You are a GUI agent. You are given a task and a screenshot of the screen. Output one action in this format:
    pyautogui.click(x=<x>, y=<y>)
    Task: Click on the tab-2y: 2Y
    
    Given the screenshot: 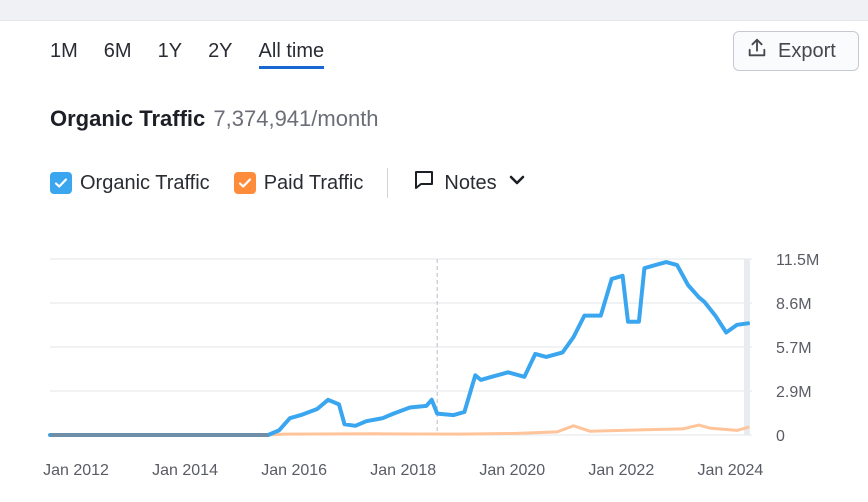 What is the action you would take?
    pyautogui.click(x=220, y=54)
    